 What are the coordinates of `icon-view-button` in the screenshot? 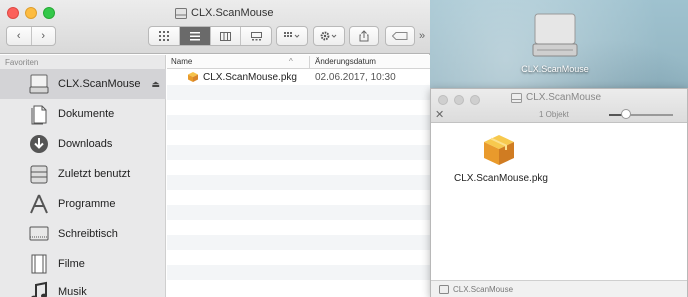 It's located at (164, 36).